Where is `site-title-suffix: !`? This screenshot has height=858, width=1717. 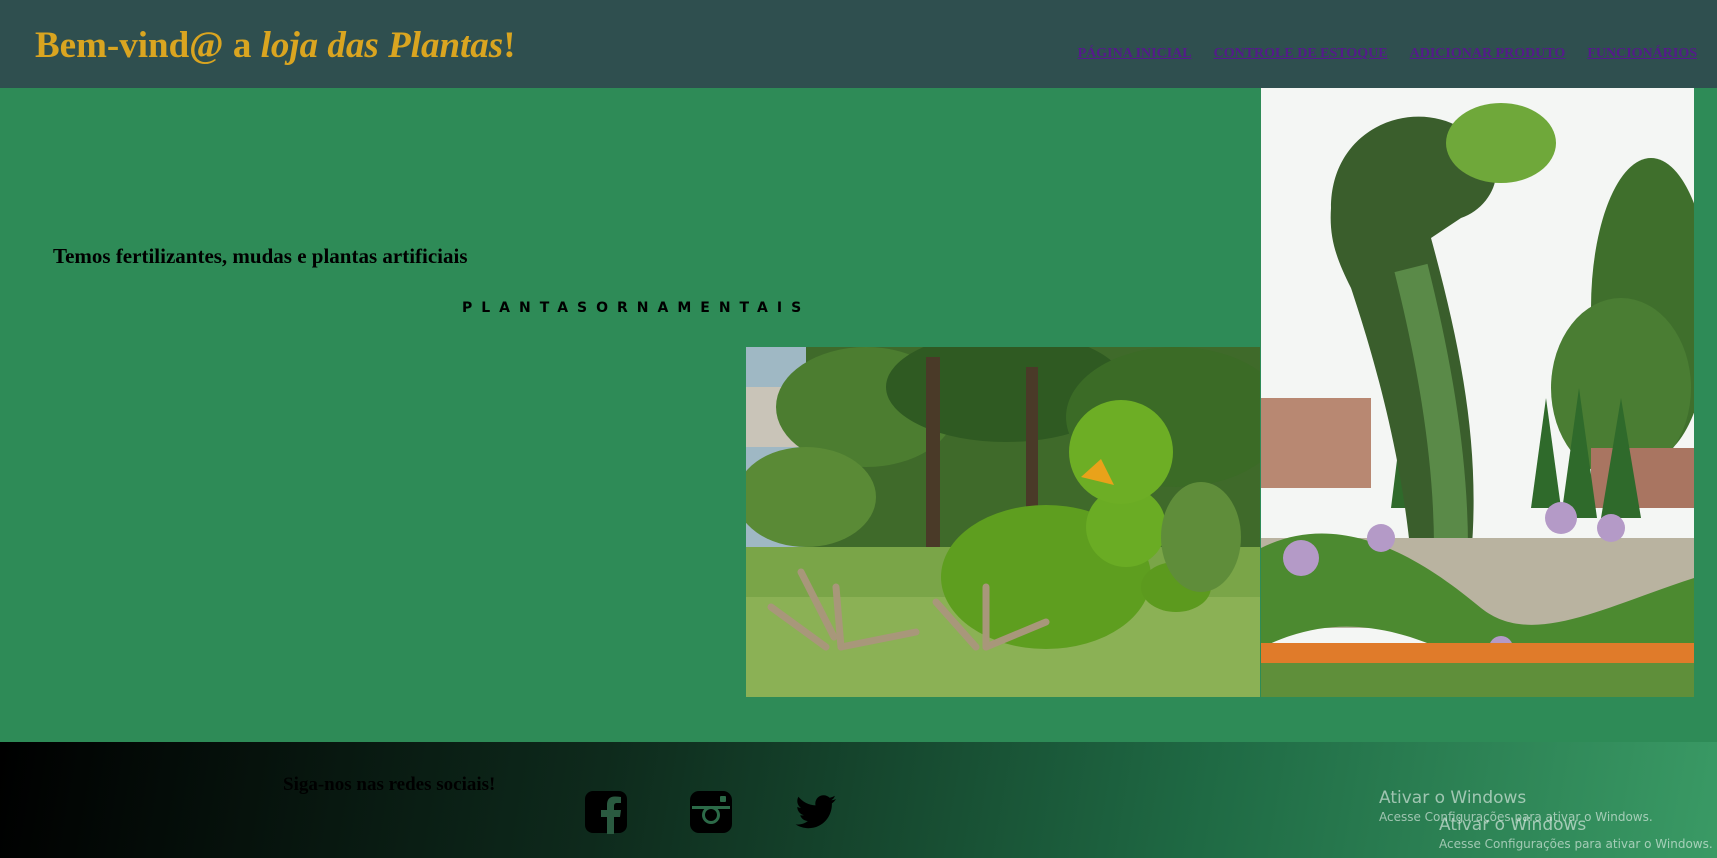 site-title-suffix: ! is located at coordinates (509, 45).